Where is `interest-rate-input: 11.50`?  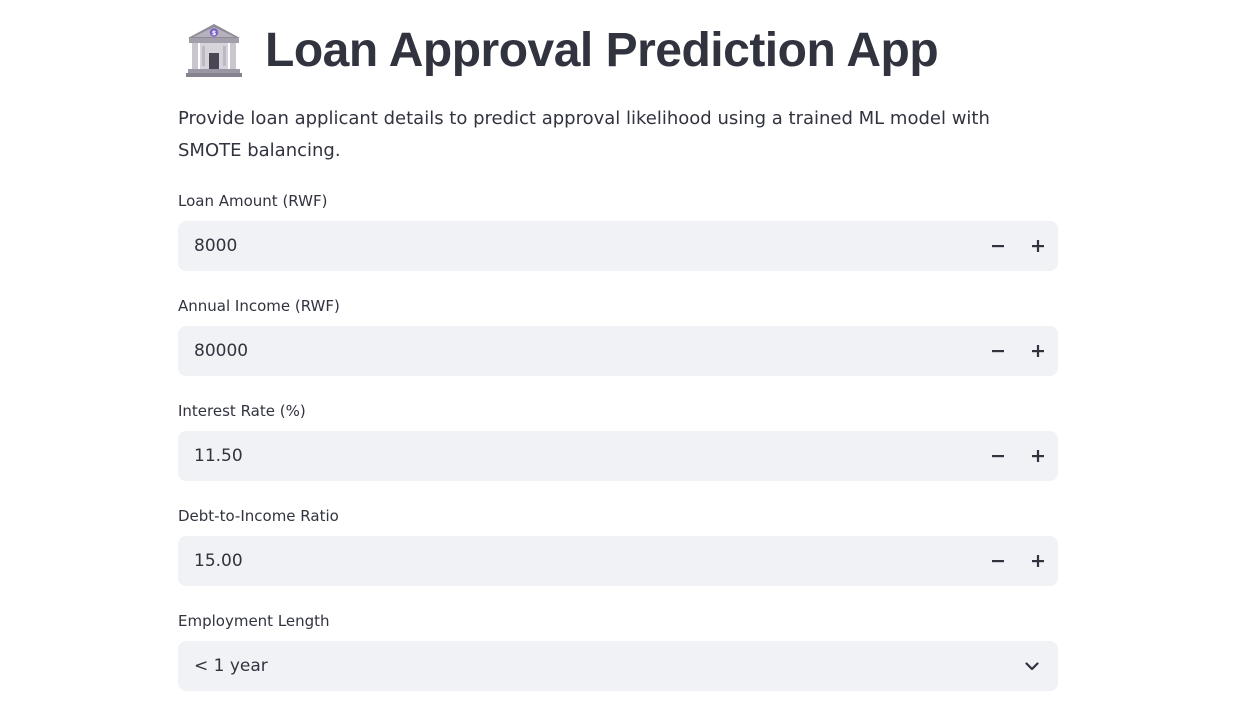 interest-rate-input: 11.50 is located at coordinates (618, 456).